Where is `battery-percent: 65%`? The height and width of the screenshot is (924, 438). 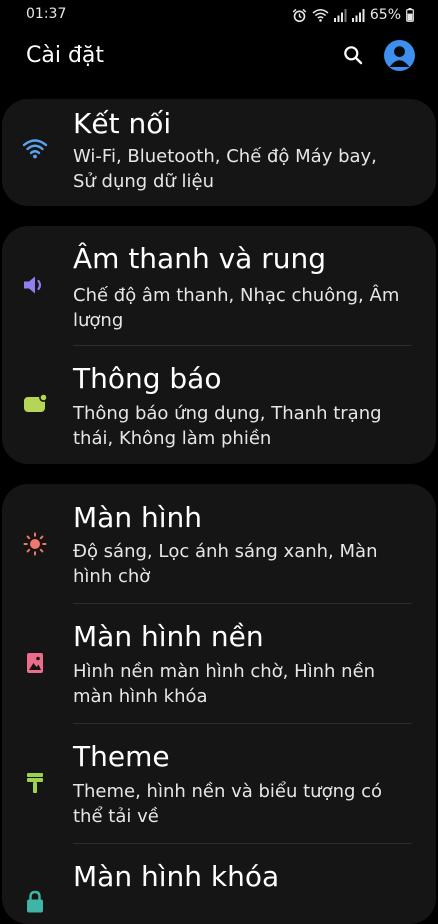 battery-percent: 65% is located at coordinates (385, 15).